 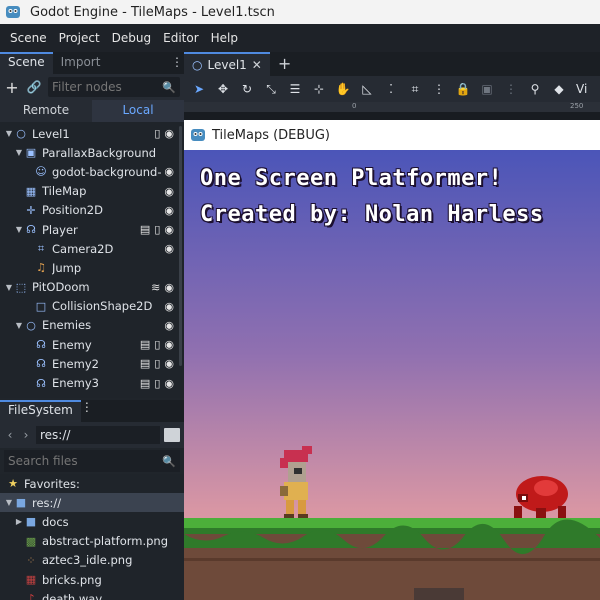 What do you see at coordinates (85, 461) in the screenshot?
I see `search-files-input` at bounding box center [85, 461].